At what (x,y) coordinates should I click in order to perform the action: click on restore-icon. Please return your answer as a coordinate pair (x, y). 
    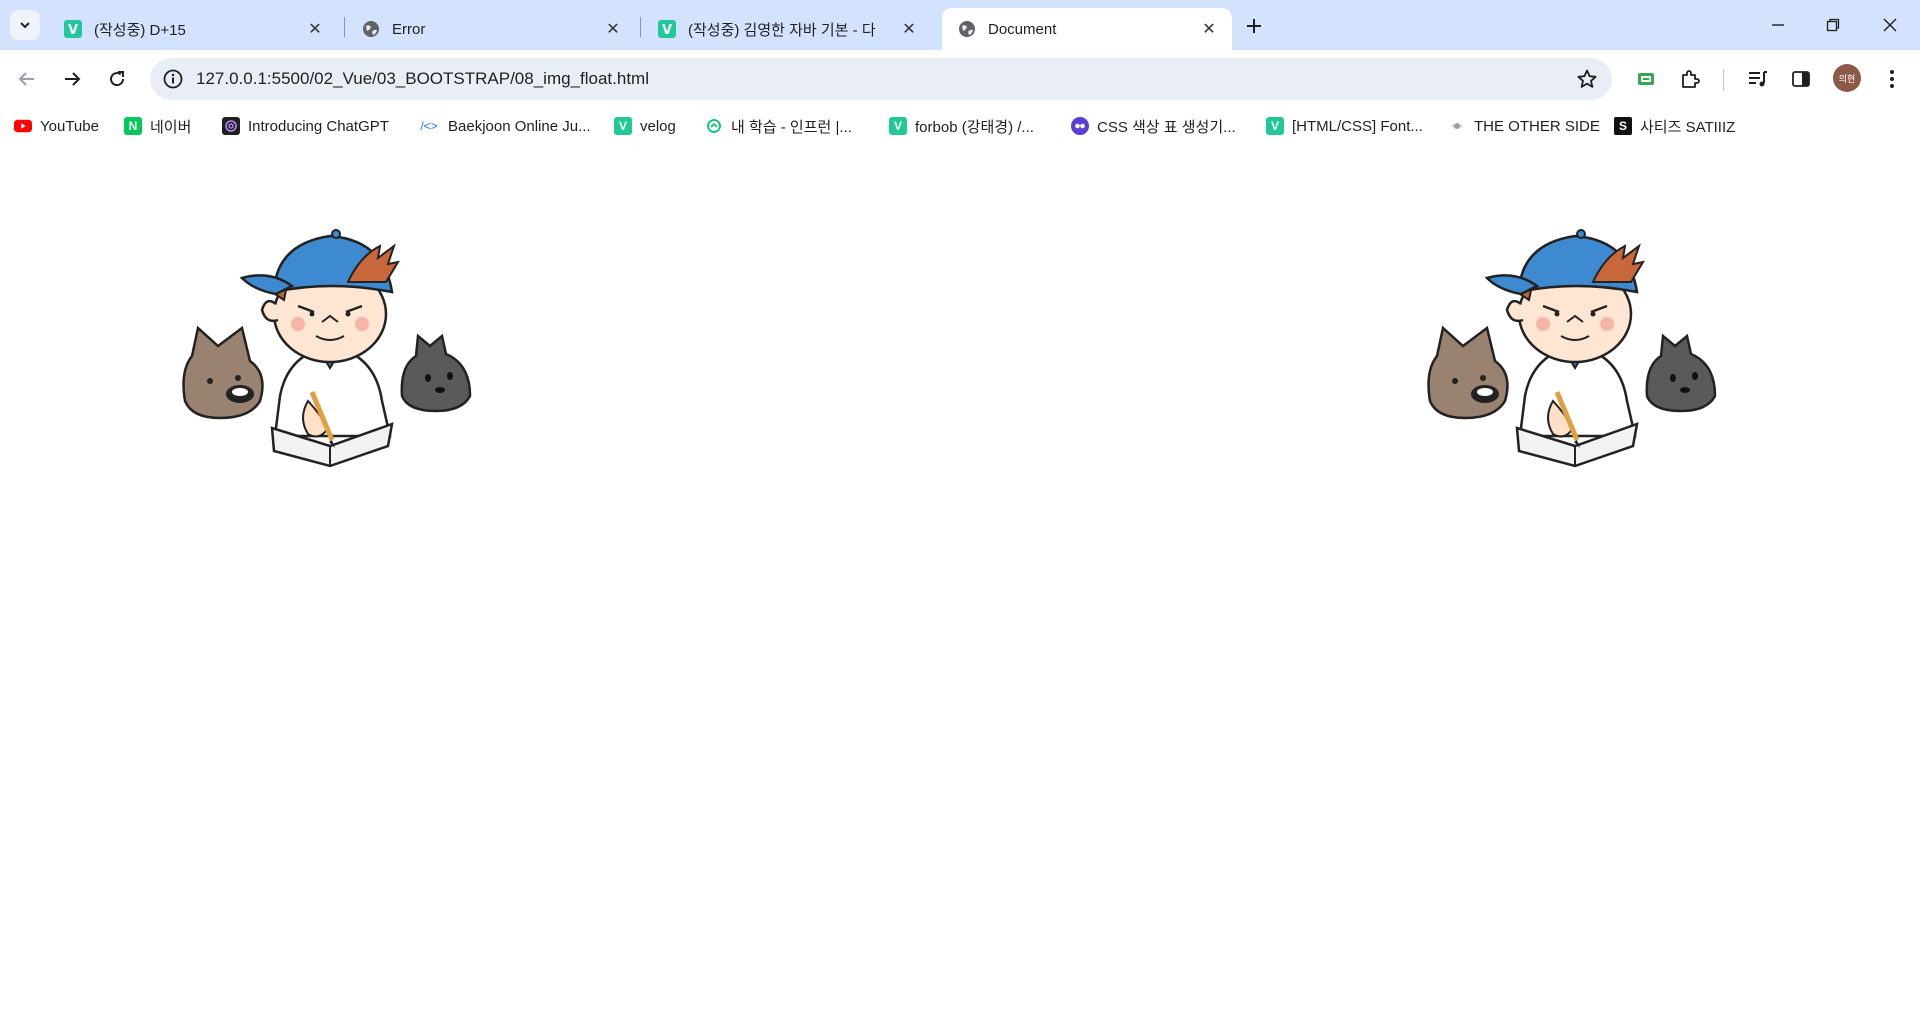
    Looking at the image, I should click on (1833, 25).